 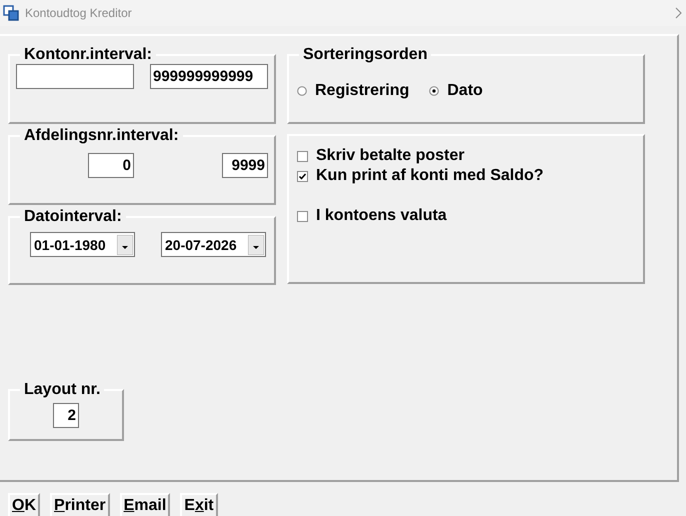 What do you see at coordinates (11, 13) in the screenshot?
I see `app-icon` at bounding box center [11, 13].